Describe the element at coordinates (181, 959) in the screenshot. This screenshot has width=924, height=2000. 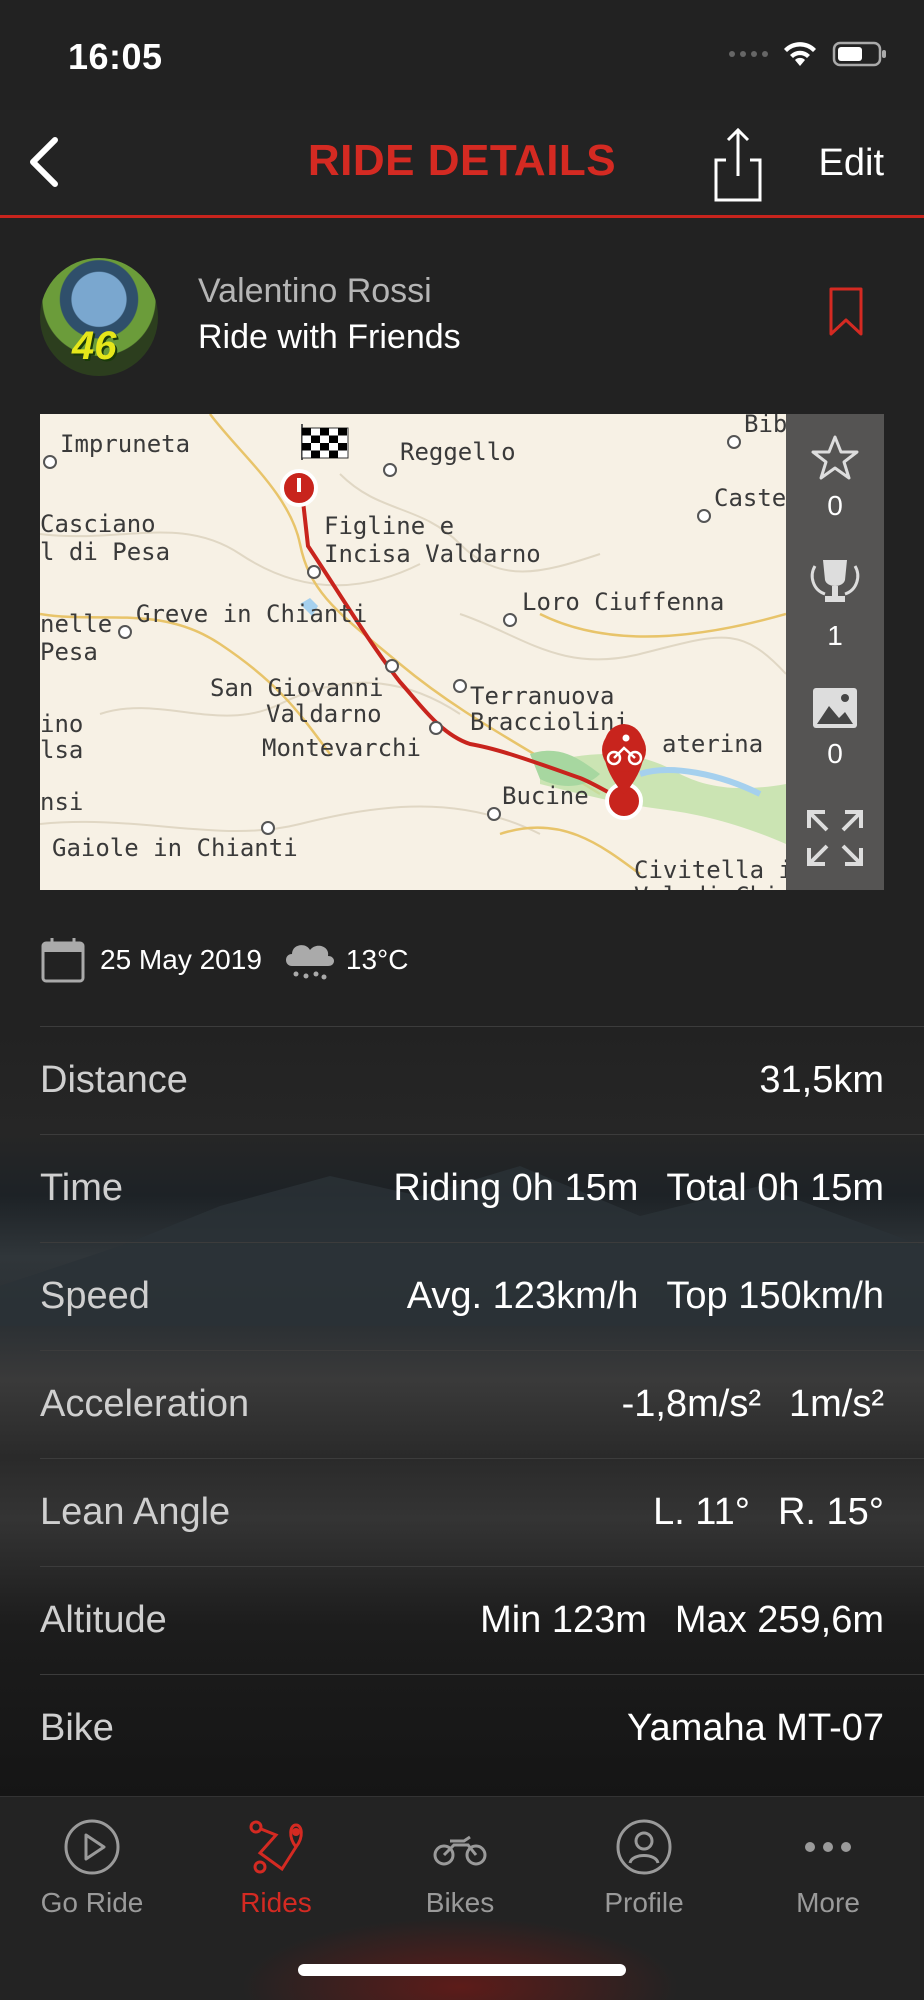
I see `ride-date: 25 May 2019` at that location.